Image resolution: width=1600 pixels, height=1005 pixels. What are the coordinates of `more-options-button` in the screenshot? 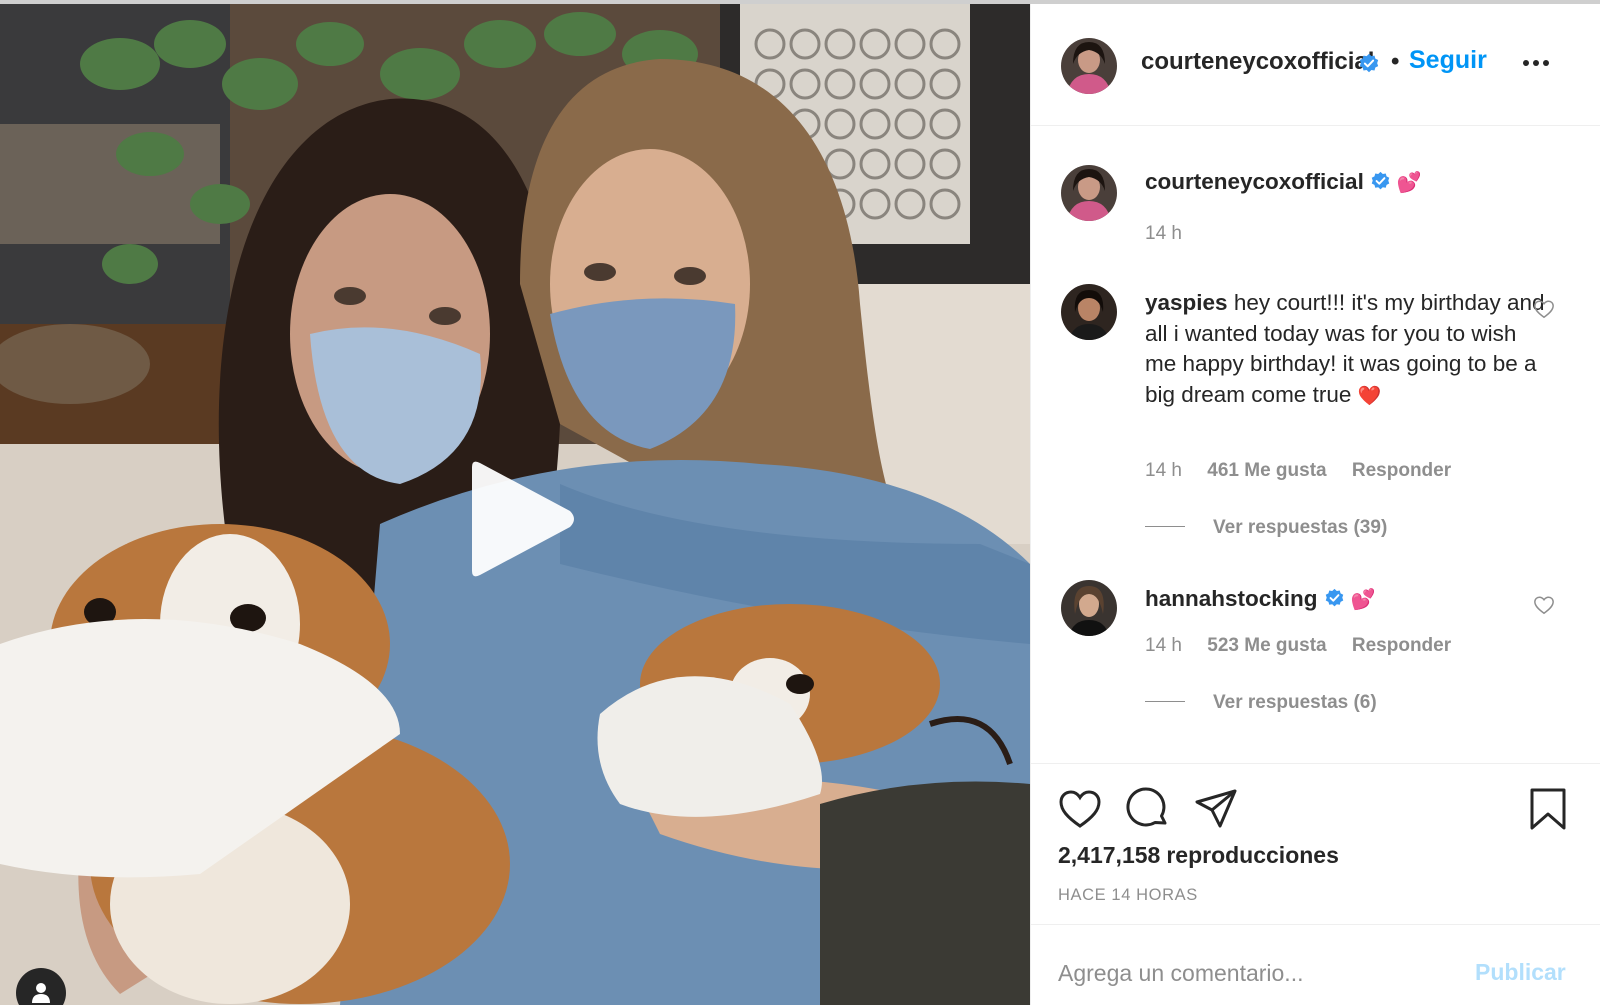 It's located at (1536, 63).